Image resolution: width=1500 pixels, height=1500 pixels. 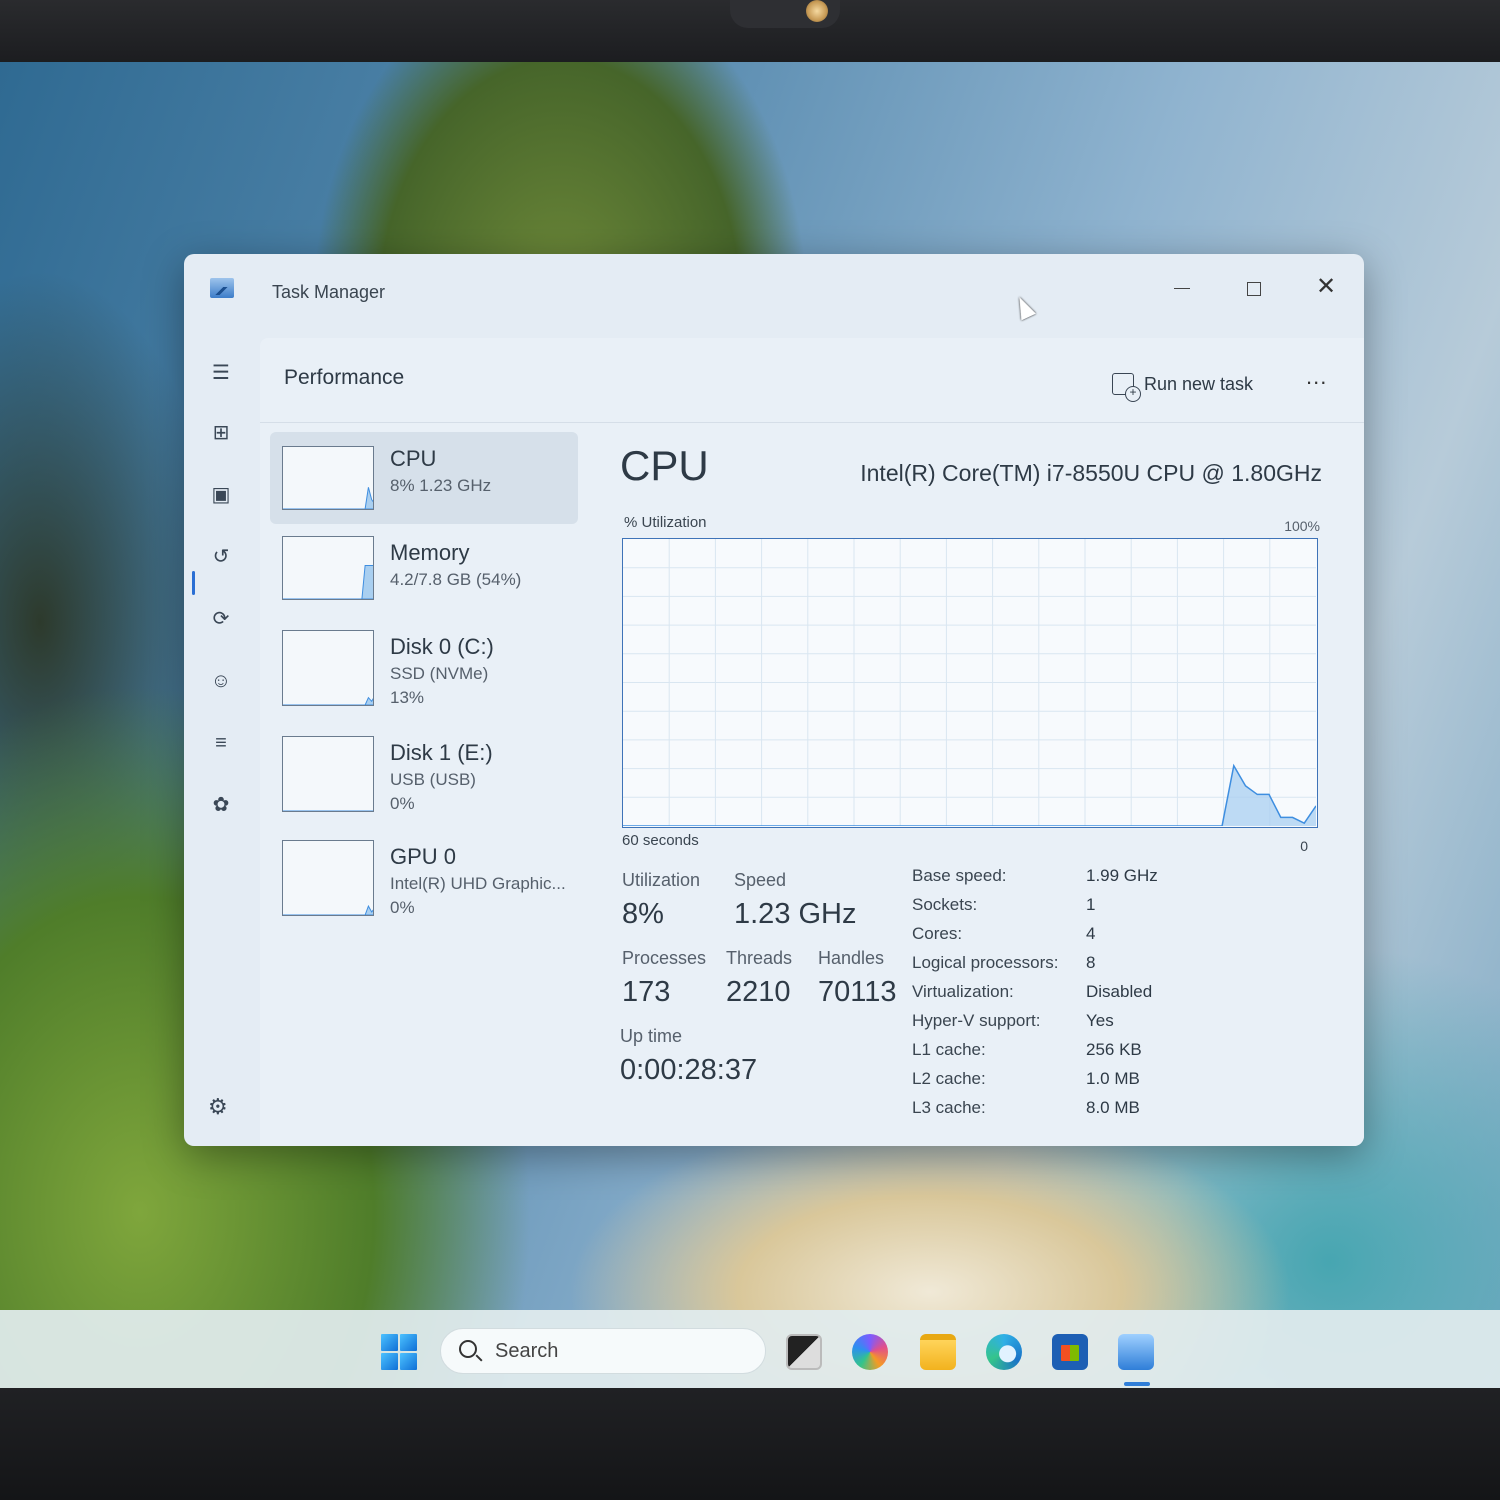 I want to click on minimize-icon, so click(x=1182, y=289).